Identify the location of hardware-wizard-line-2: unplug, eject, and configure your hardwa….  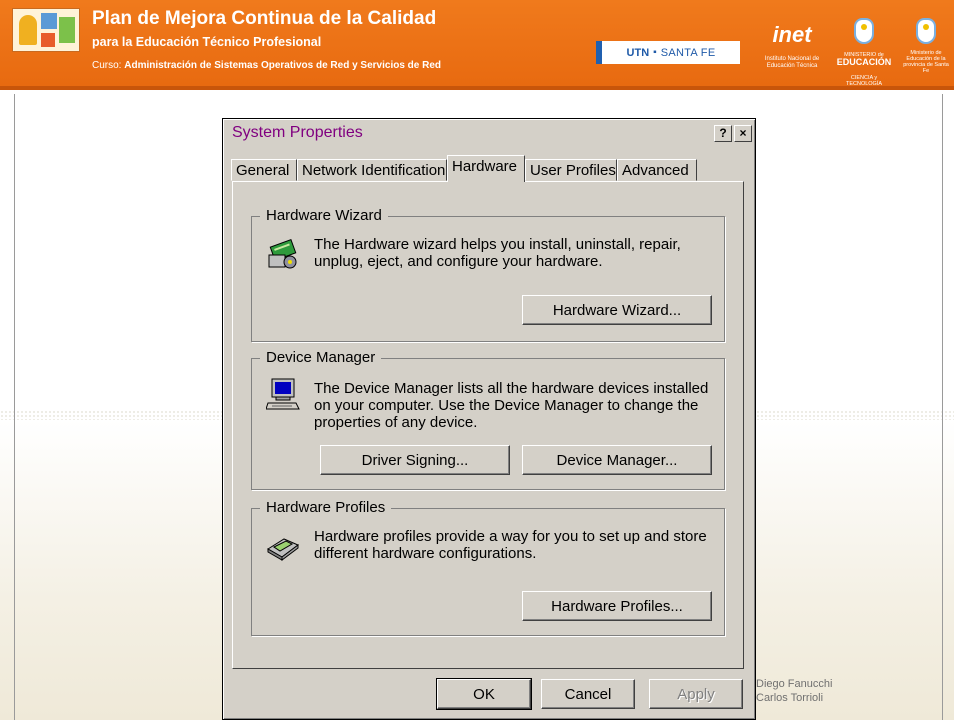
(458, 261).